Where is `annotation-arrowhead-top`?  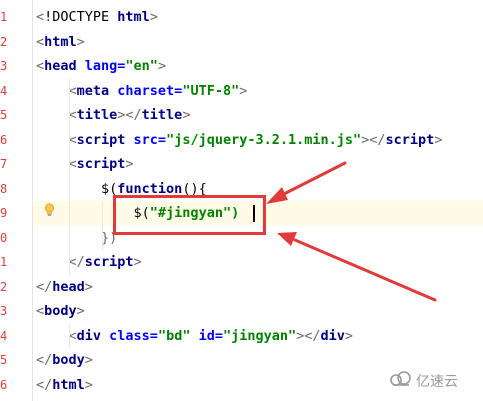
annotation-arrowhead-top is located at coordinates (277, 195).